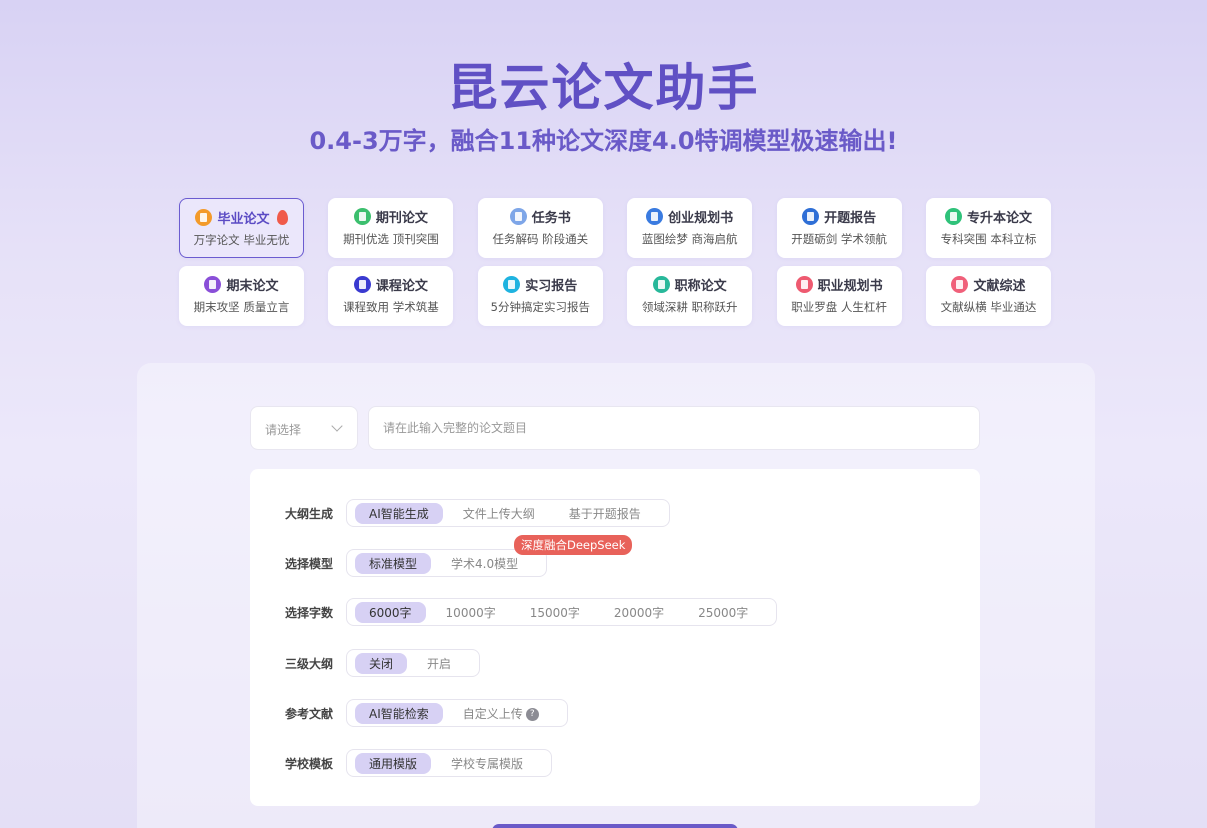 The height and width of the screenshot is (828, 1207). Describe the element at coordinates (615, 663) in the screenshot. I see `option-row: 三级大纲 关闭 开启` at that location.